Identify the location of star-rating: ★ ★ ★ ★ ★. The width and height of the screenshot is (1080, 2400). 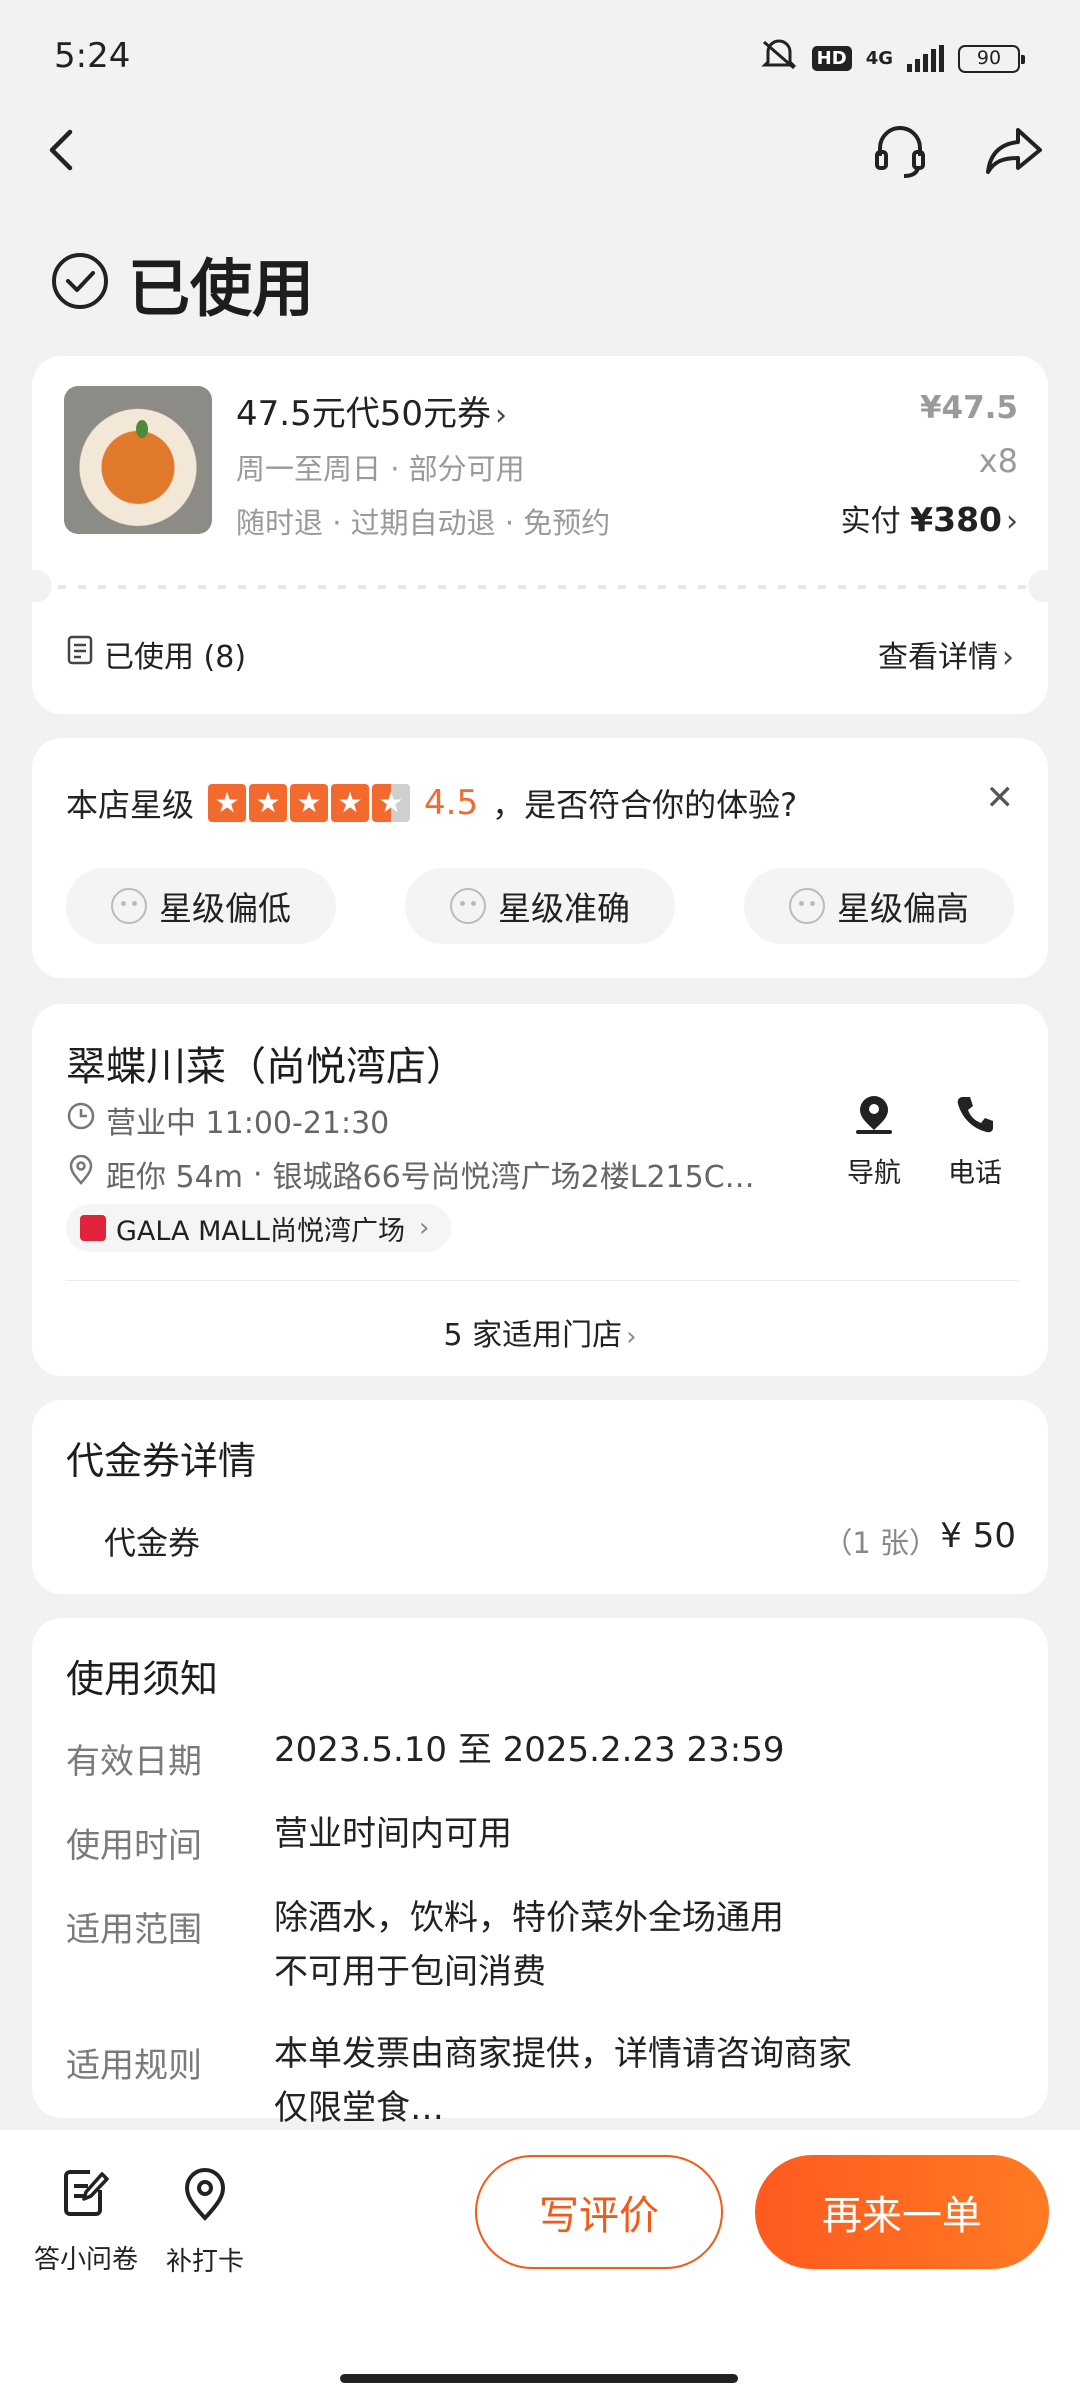
(309, 803).